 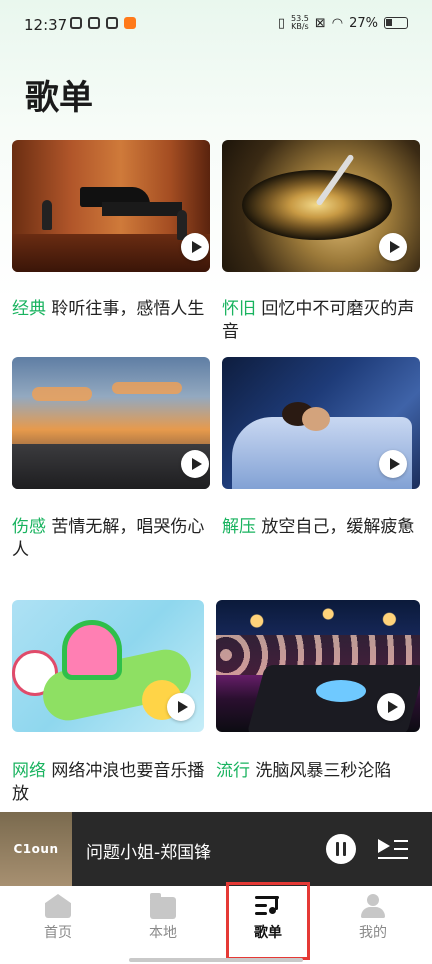 What do you see at coordinates (163, 906) in the screenshot?
I see `folder-icon` at bounding box center [163, 906].